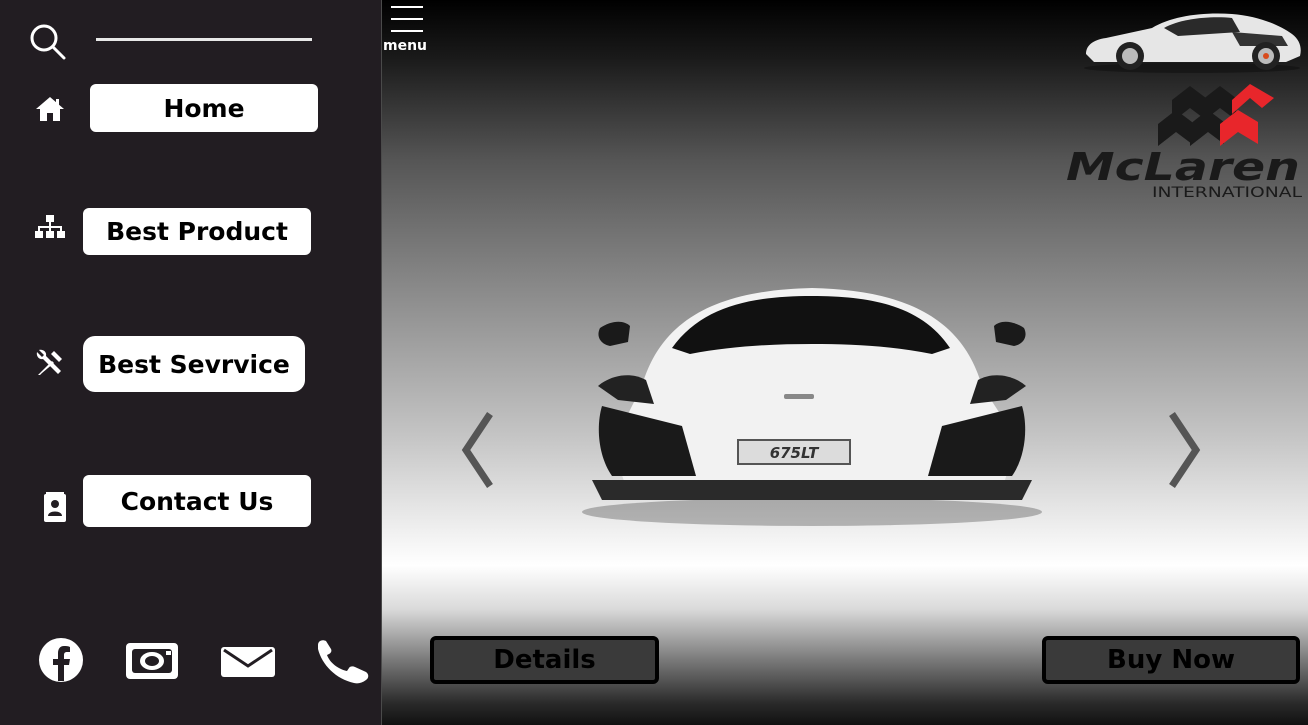  What do you see at coordinates (248, 660) in the screenshot?
I see `mail-icon` at bounding box center [248, 660].